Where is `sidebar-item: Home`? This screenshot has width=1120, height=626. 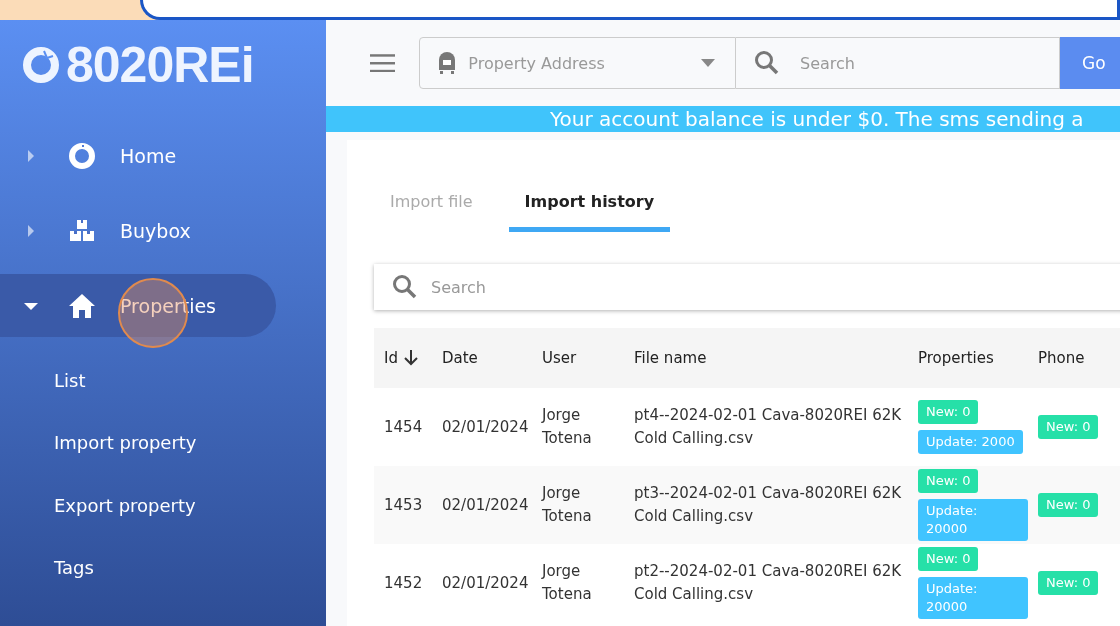 sidebar-item: Home is located at coordinates (138, 155).